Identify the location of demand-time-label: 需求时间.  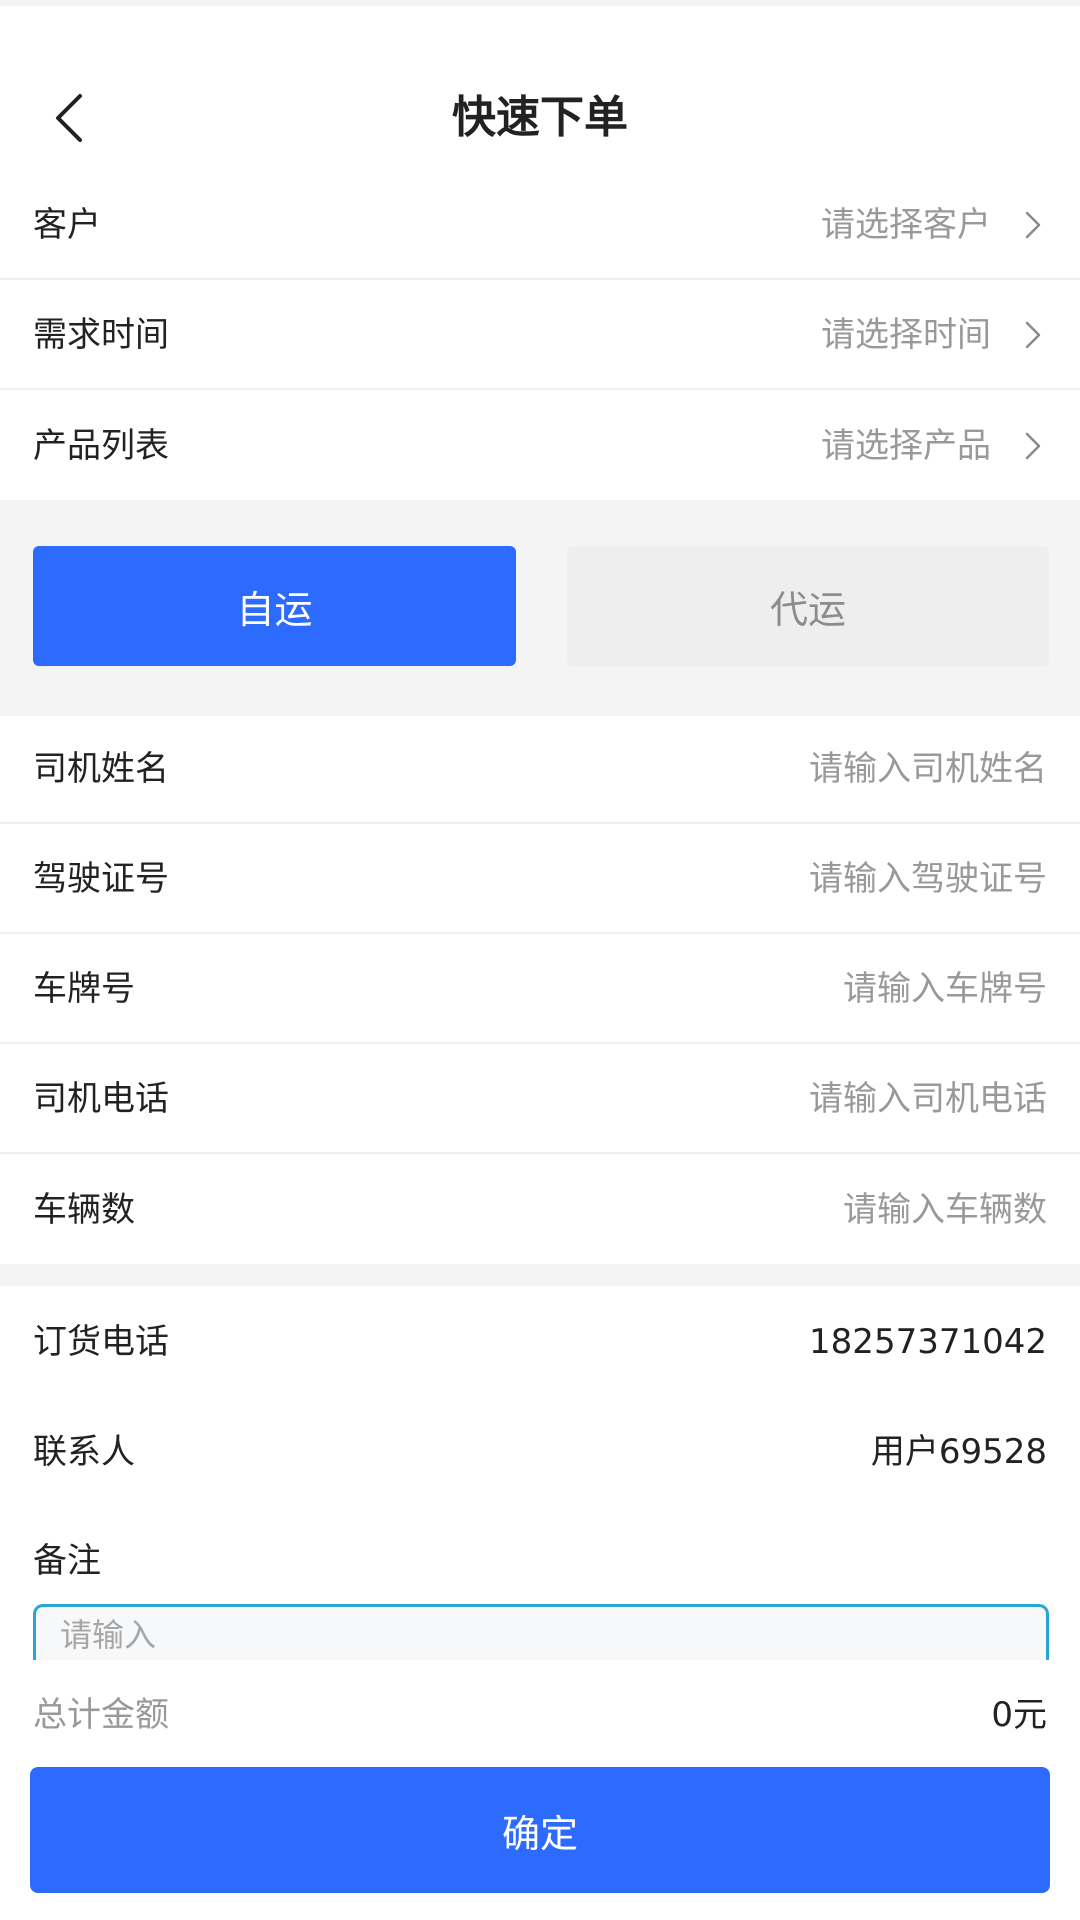
(101, 335).